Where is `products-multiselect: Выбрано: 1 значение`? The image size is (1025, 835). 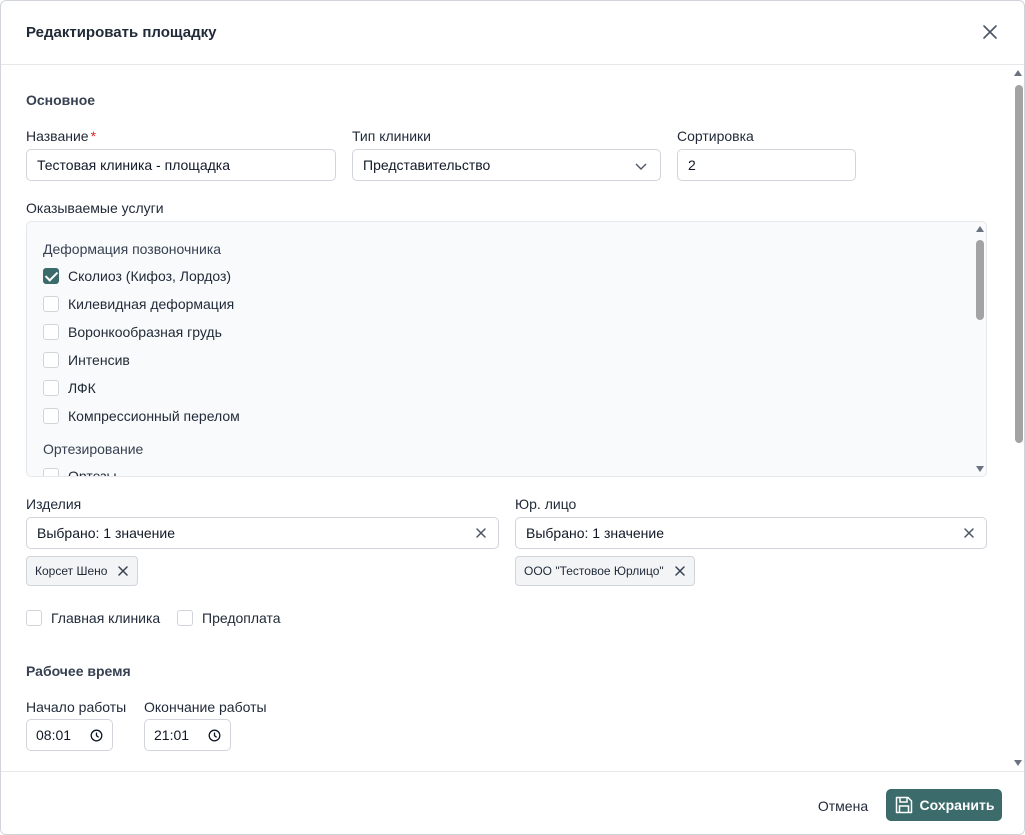 products-multiselect: Выбрано: 1 значение is located at coordinates (262, 533).